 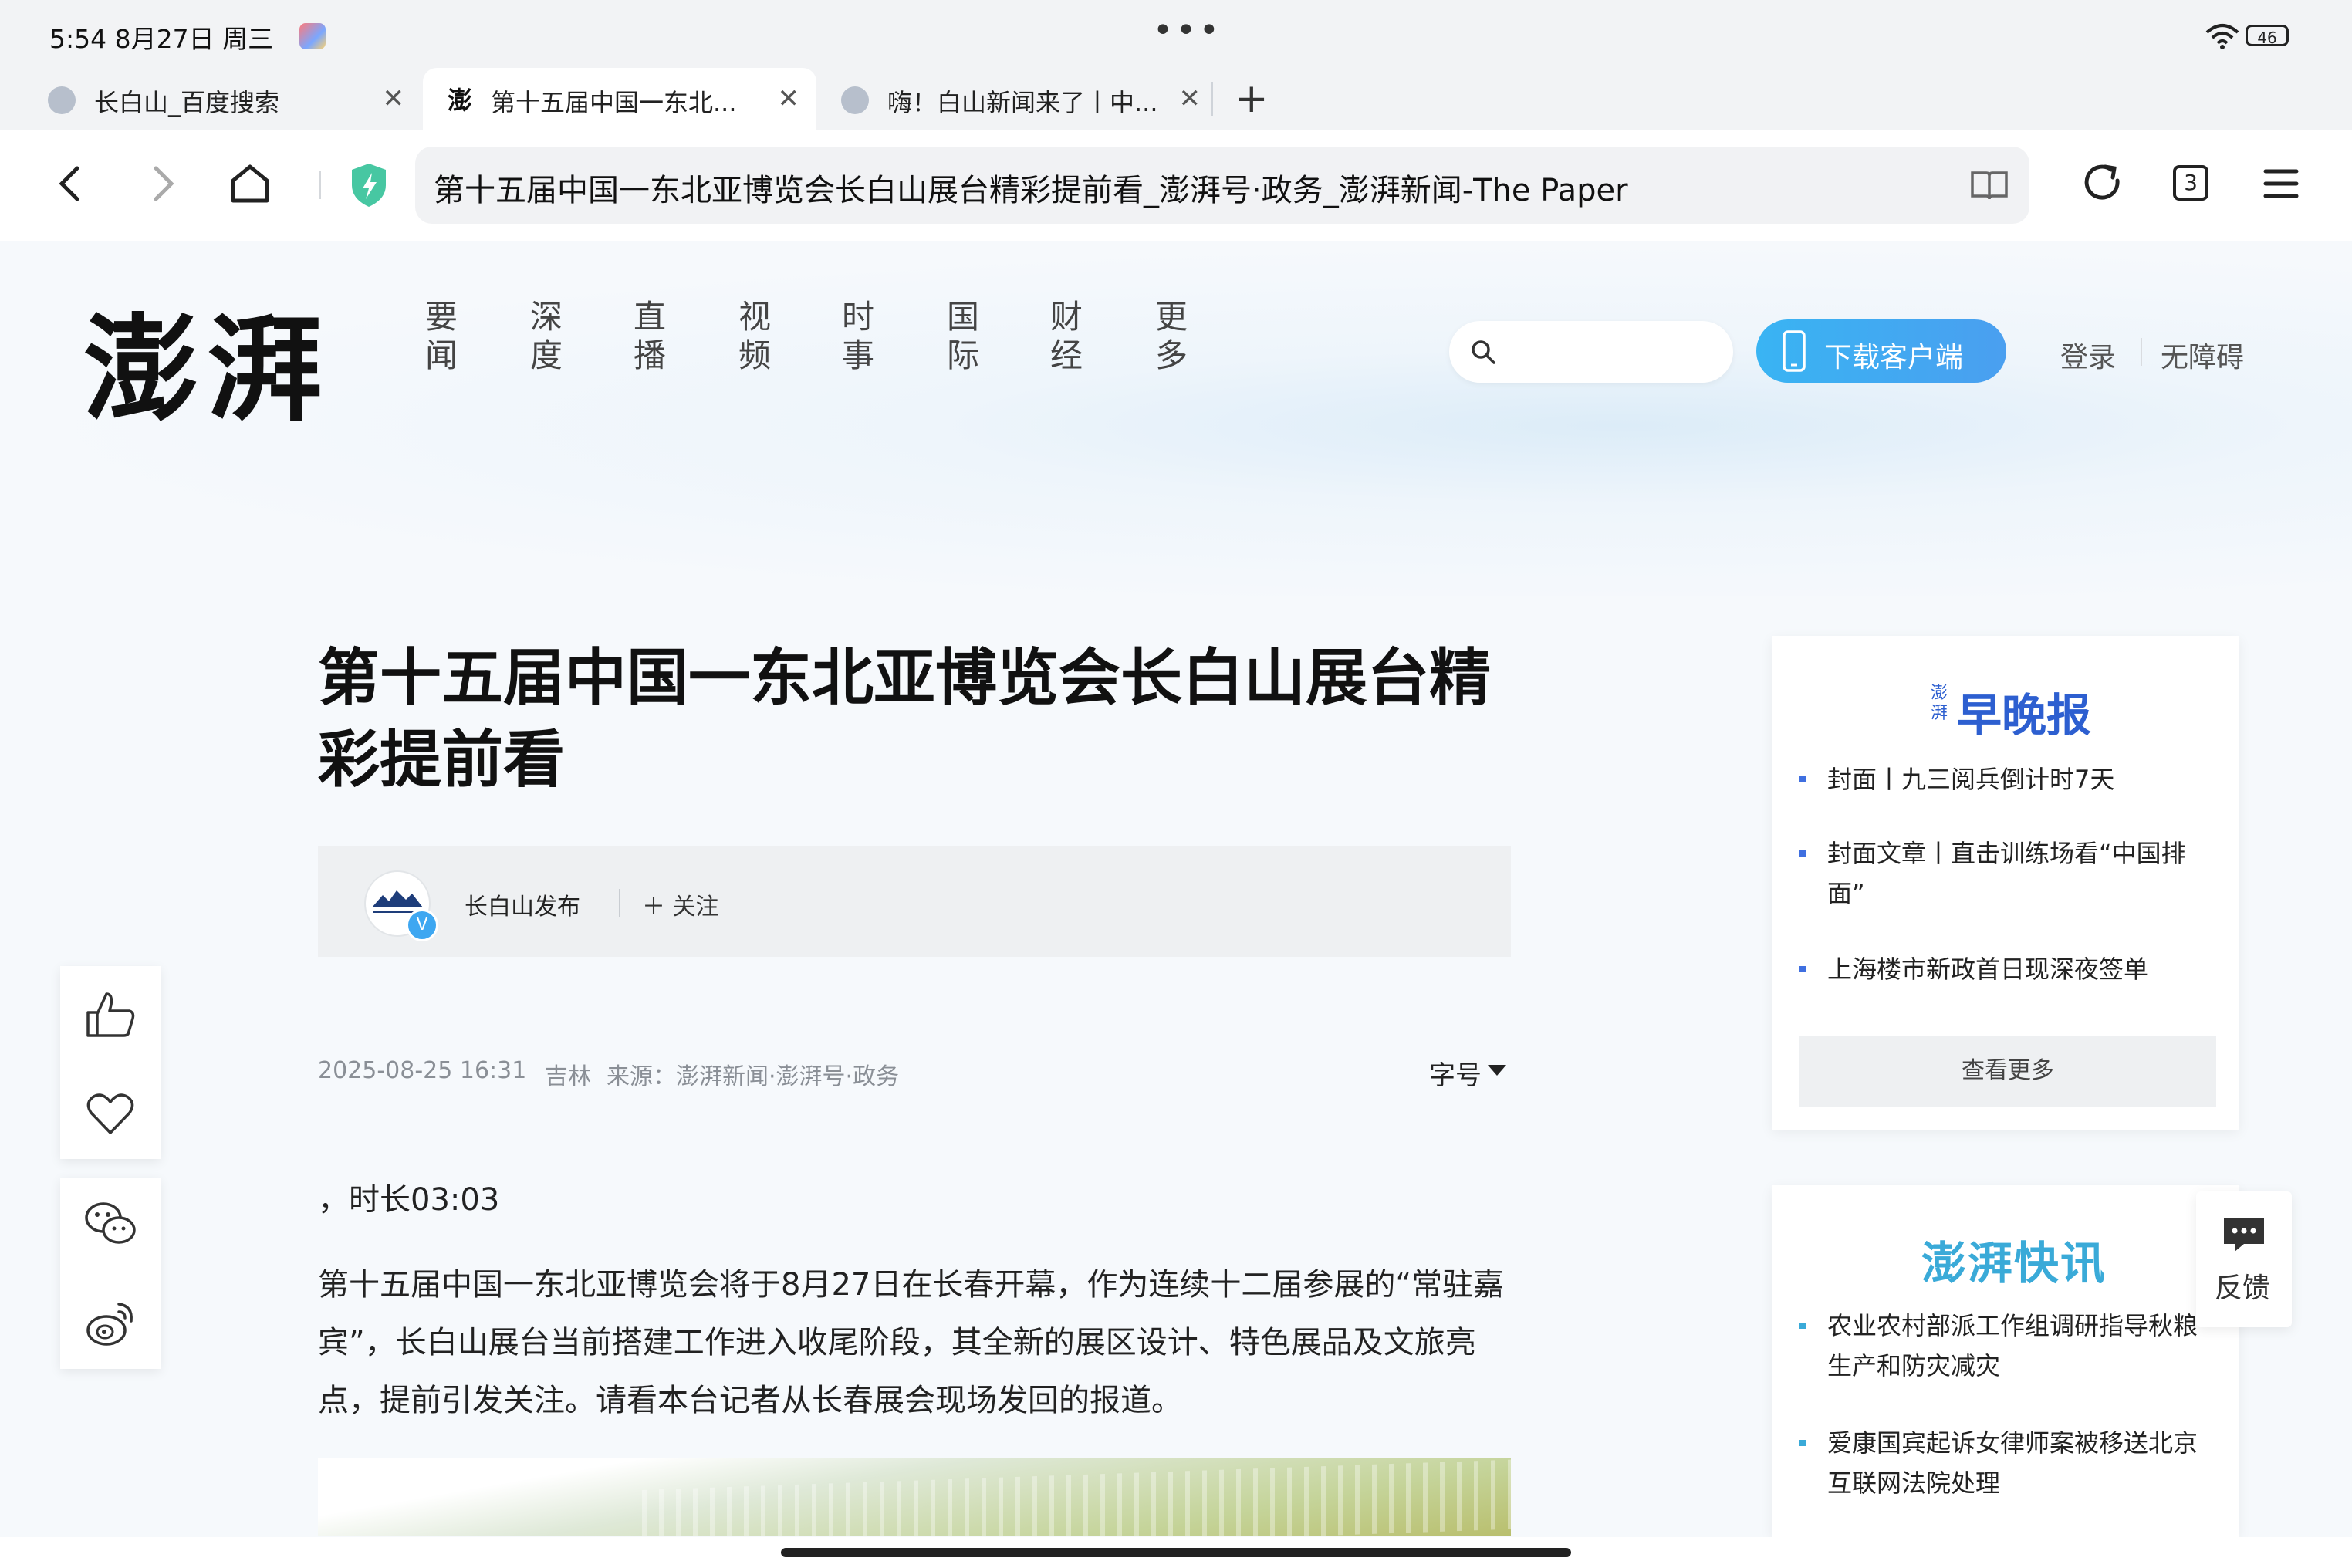 I want to click on view-more-button: 查看更多, so click(x=2007, y=1071).